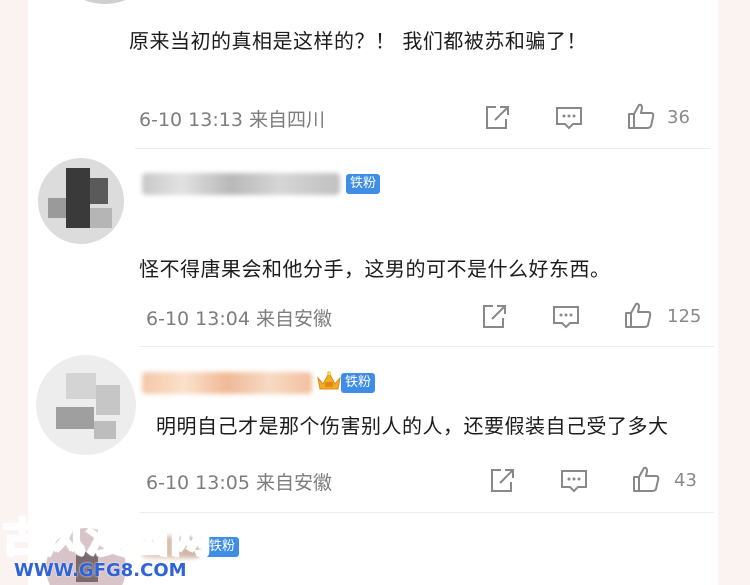 This screenshot has width=750, height=585. What do you see at coordinates (191, 120) in the screenshot?
I see `comment-time: 6-10 13:13` at bounding box center [191, 120].